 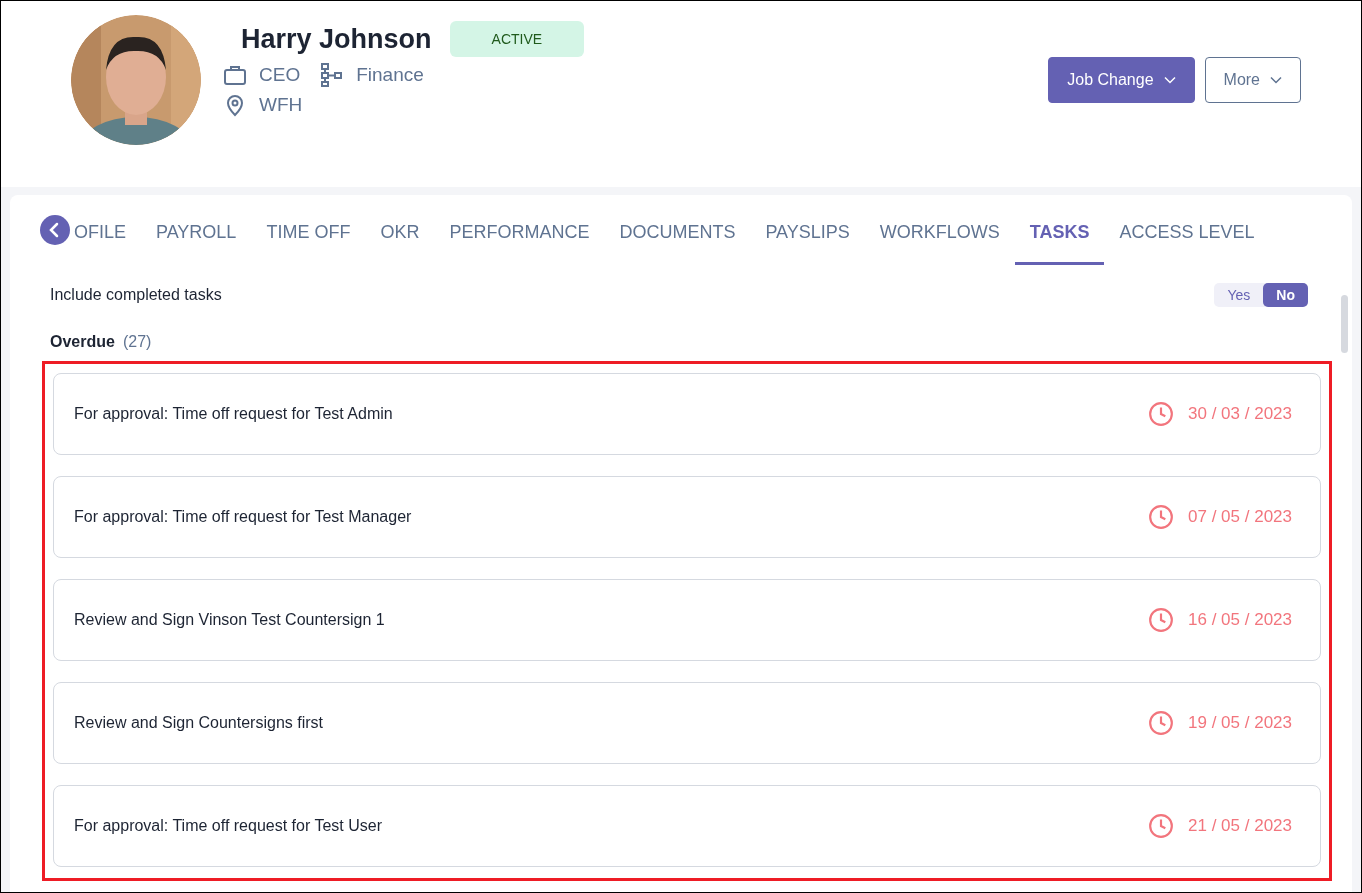 What do you see at coordinates (332, 75) in the screenshot?
I see `org-chart-icon` at bounding box center [332, 75].